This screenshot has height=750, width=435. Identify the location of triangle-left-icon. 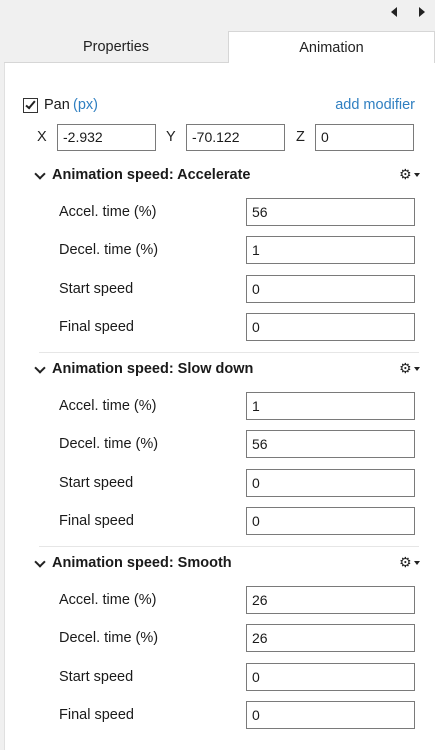
(395, 12).